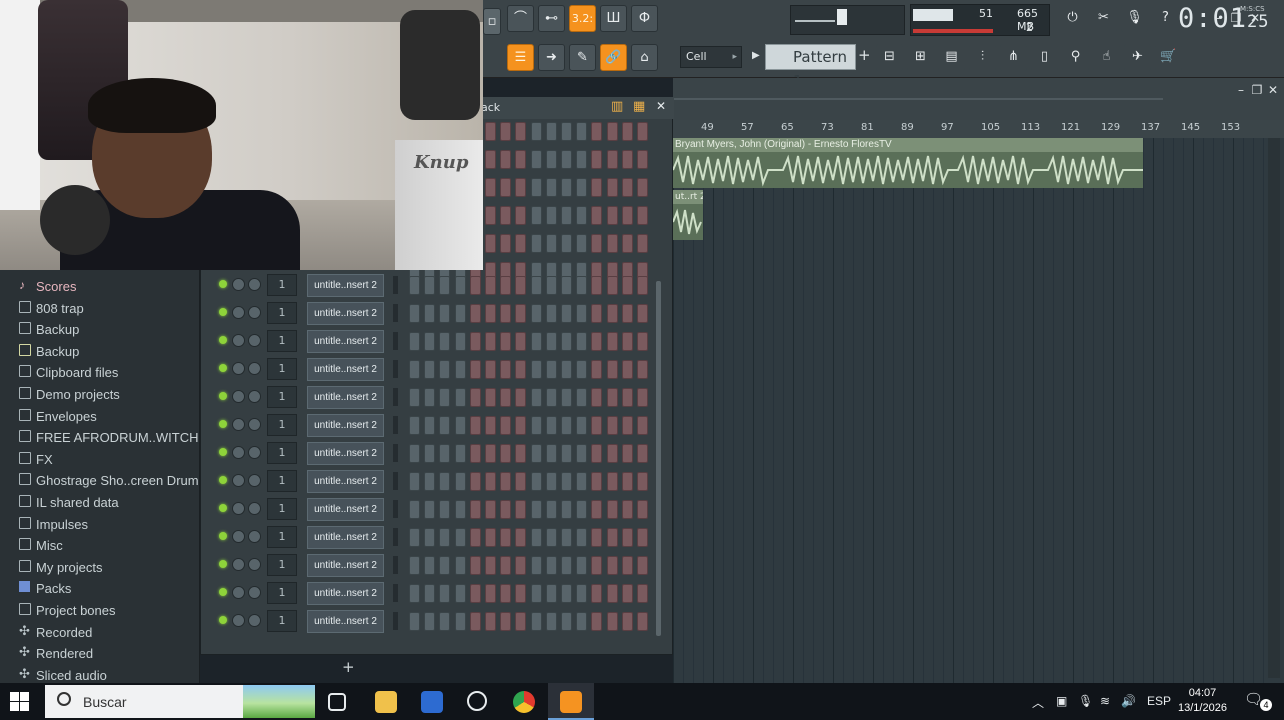 This screenshot has height=720, width=1284. What do you see at coordinates (1202, 701) in the screenshot?
I see `taskbar-clock: 04:07 13/1/2026` at bounding box center [1202, 701].